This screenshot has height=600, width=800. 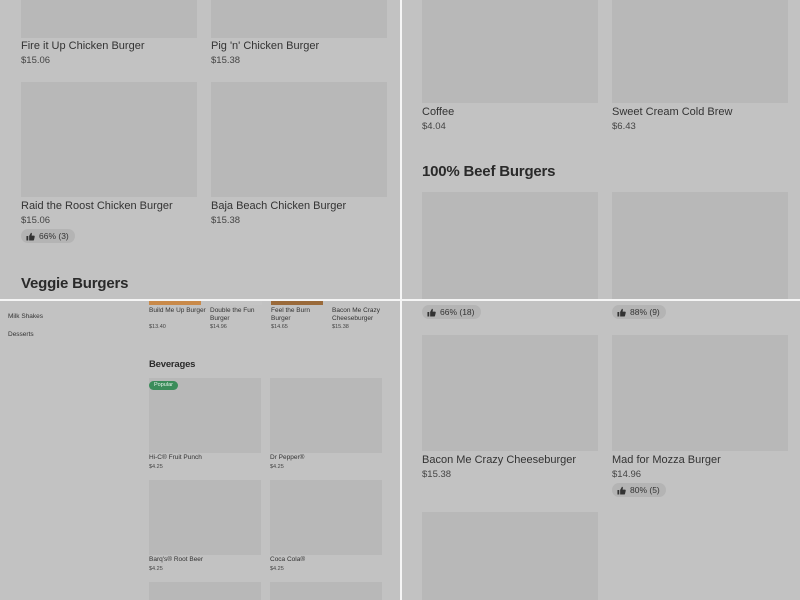 What do you see at coordinates (54, 236) in the screenshot?
I see `rating-text: 66% (3)` at bounding box center [54, 236].